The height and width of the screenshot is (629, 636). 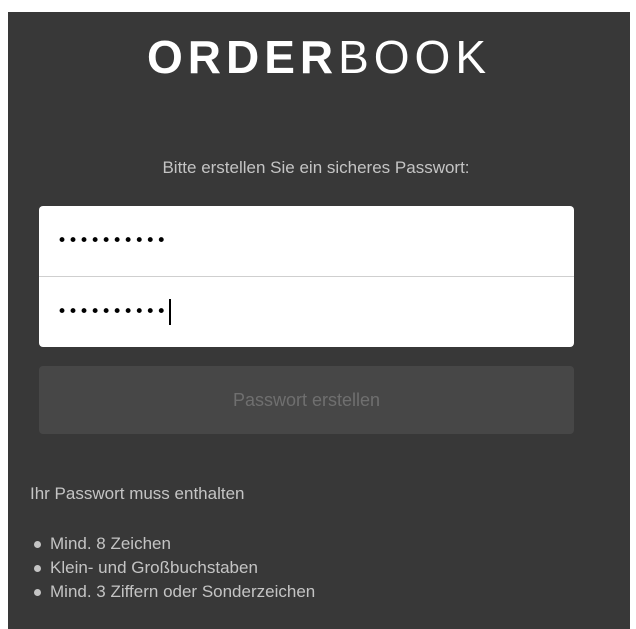 I want to click on create-password-button: Passwort erstellen, so click(x=306, y=400).